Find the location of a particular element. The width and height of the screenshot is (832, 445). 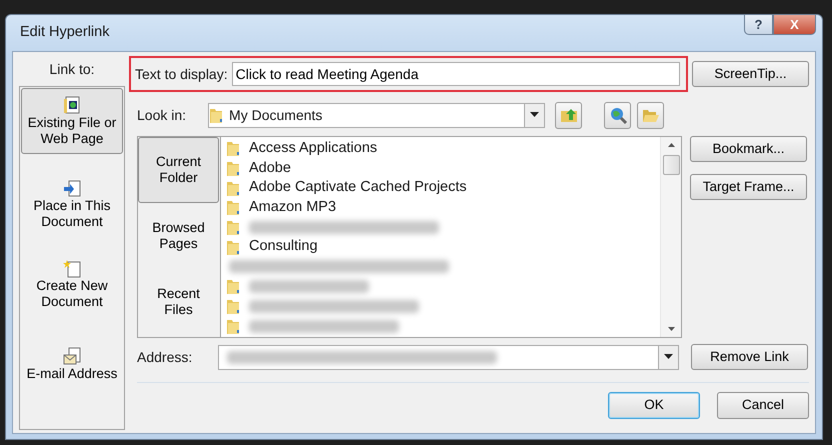

look-in-label: Look in: is located at coordinates (161, 115).